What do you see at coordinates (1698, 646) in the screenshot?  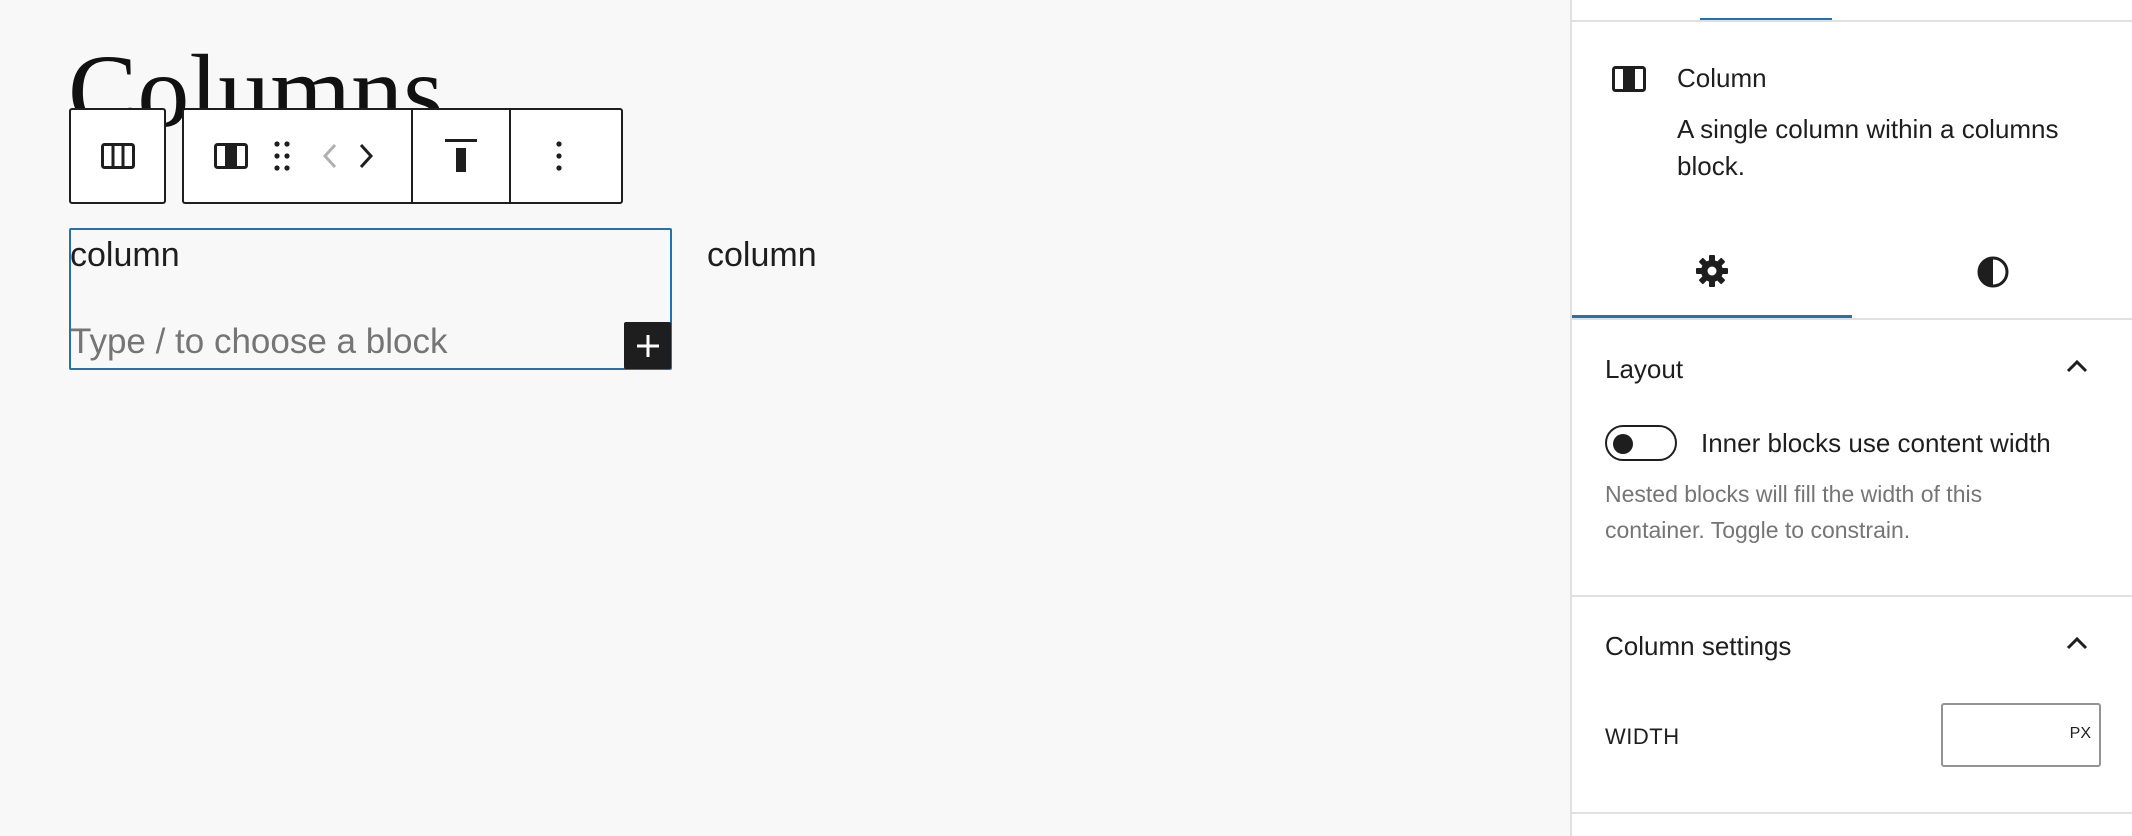 I see `column-settings-title: Column settings` at bounding box center [1698, 646].